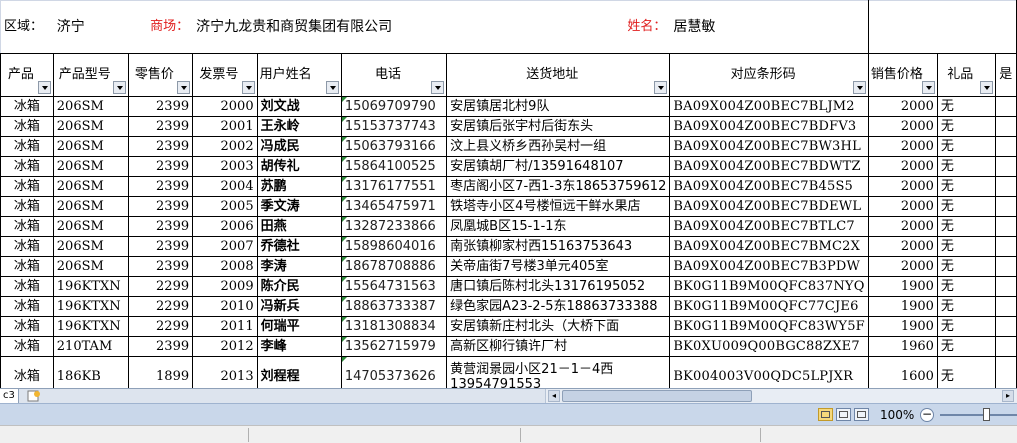 The height and width of the screenshot is (443, 1017). Describe the element at coordinates (825, 414) in the screenshot. I see `normal-view-icon` at that location.